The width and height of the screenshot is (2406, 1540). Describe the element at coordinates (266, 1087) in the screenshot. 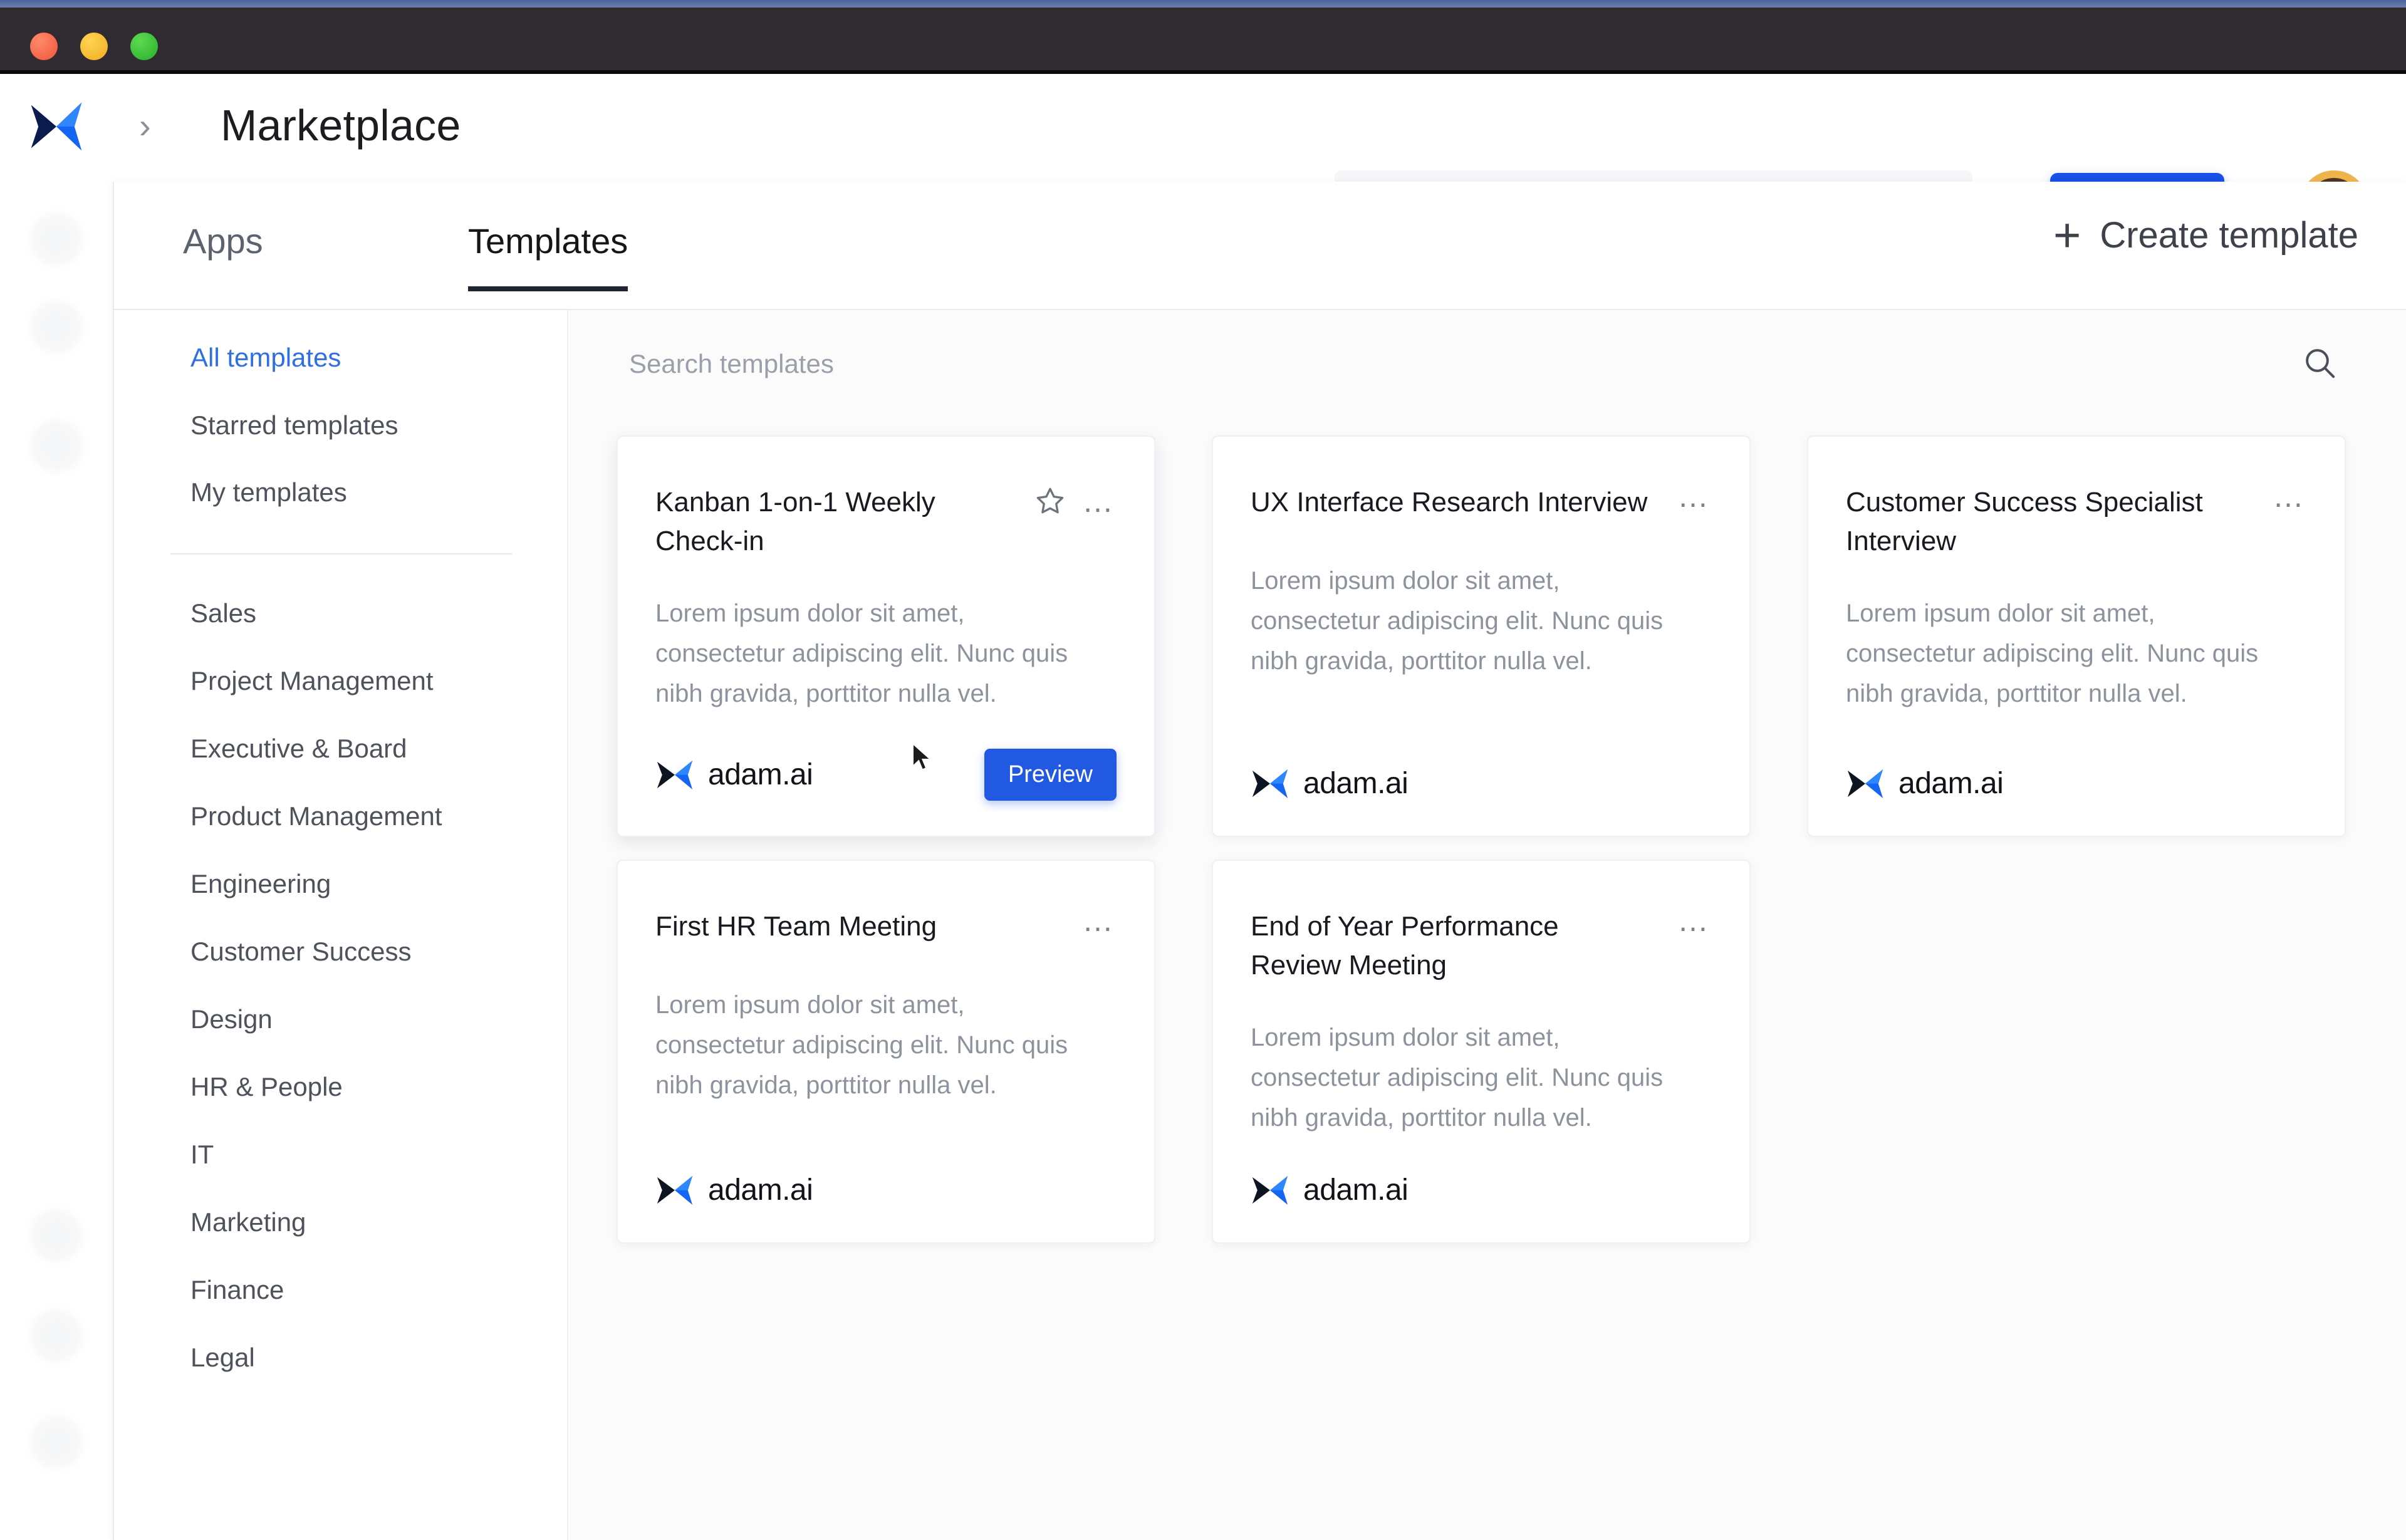

I see `sidebar-category-hr-and-people: HR & People` at that location.